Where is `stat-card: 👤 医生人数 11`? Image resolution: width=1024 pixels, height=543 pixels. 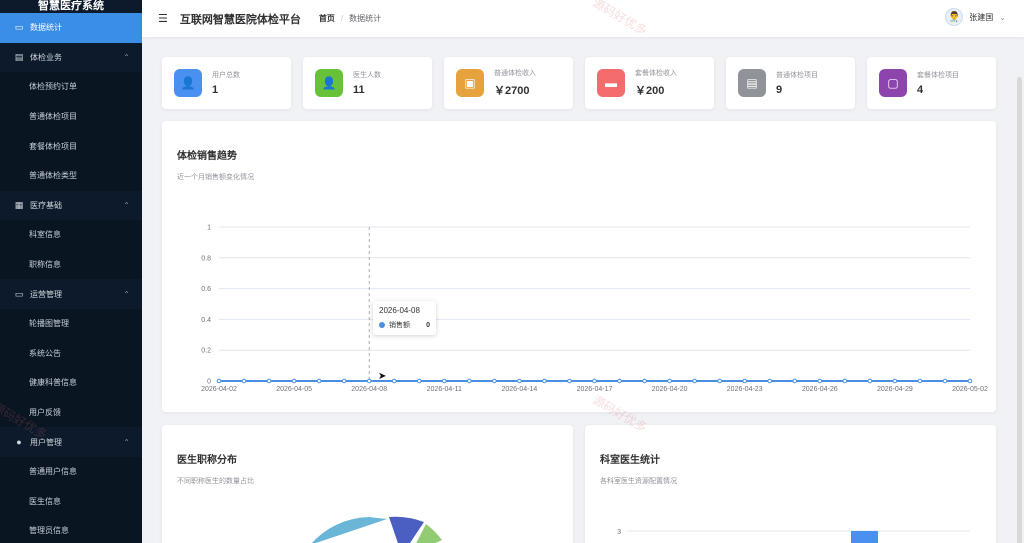 stat-card: 👤 医生人数 11 is located at coordinates (367, 83).